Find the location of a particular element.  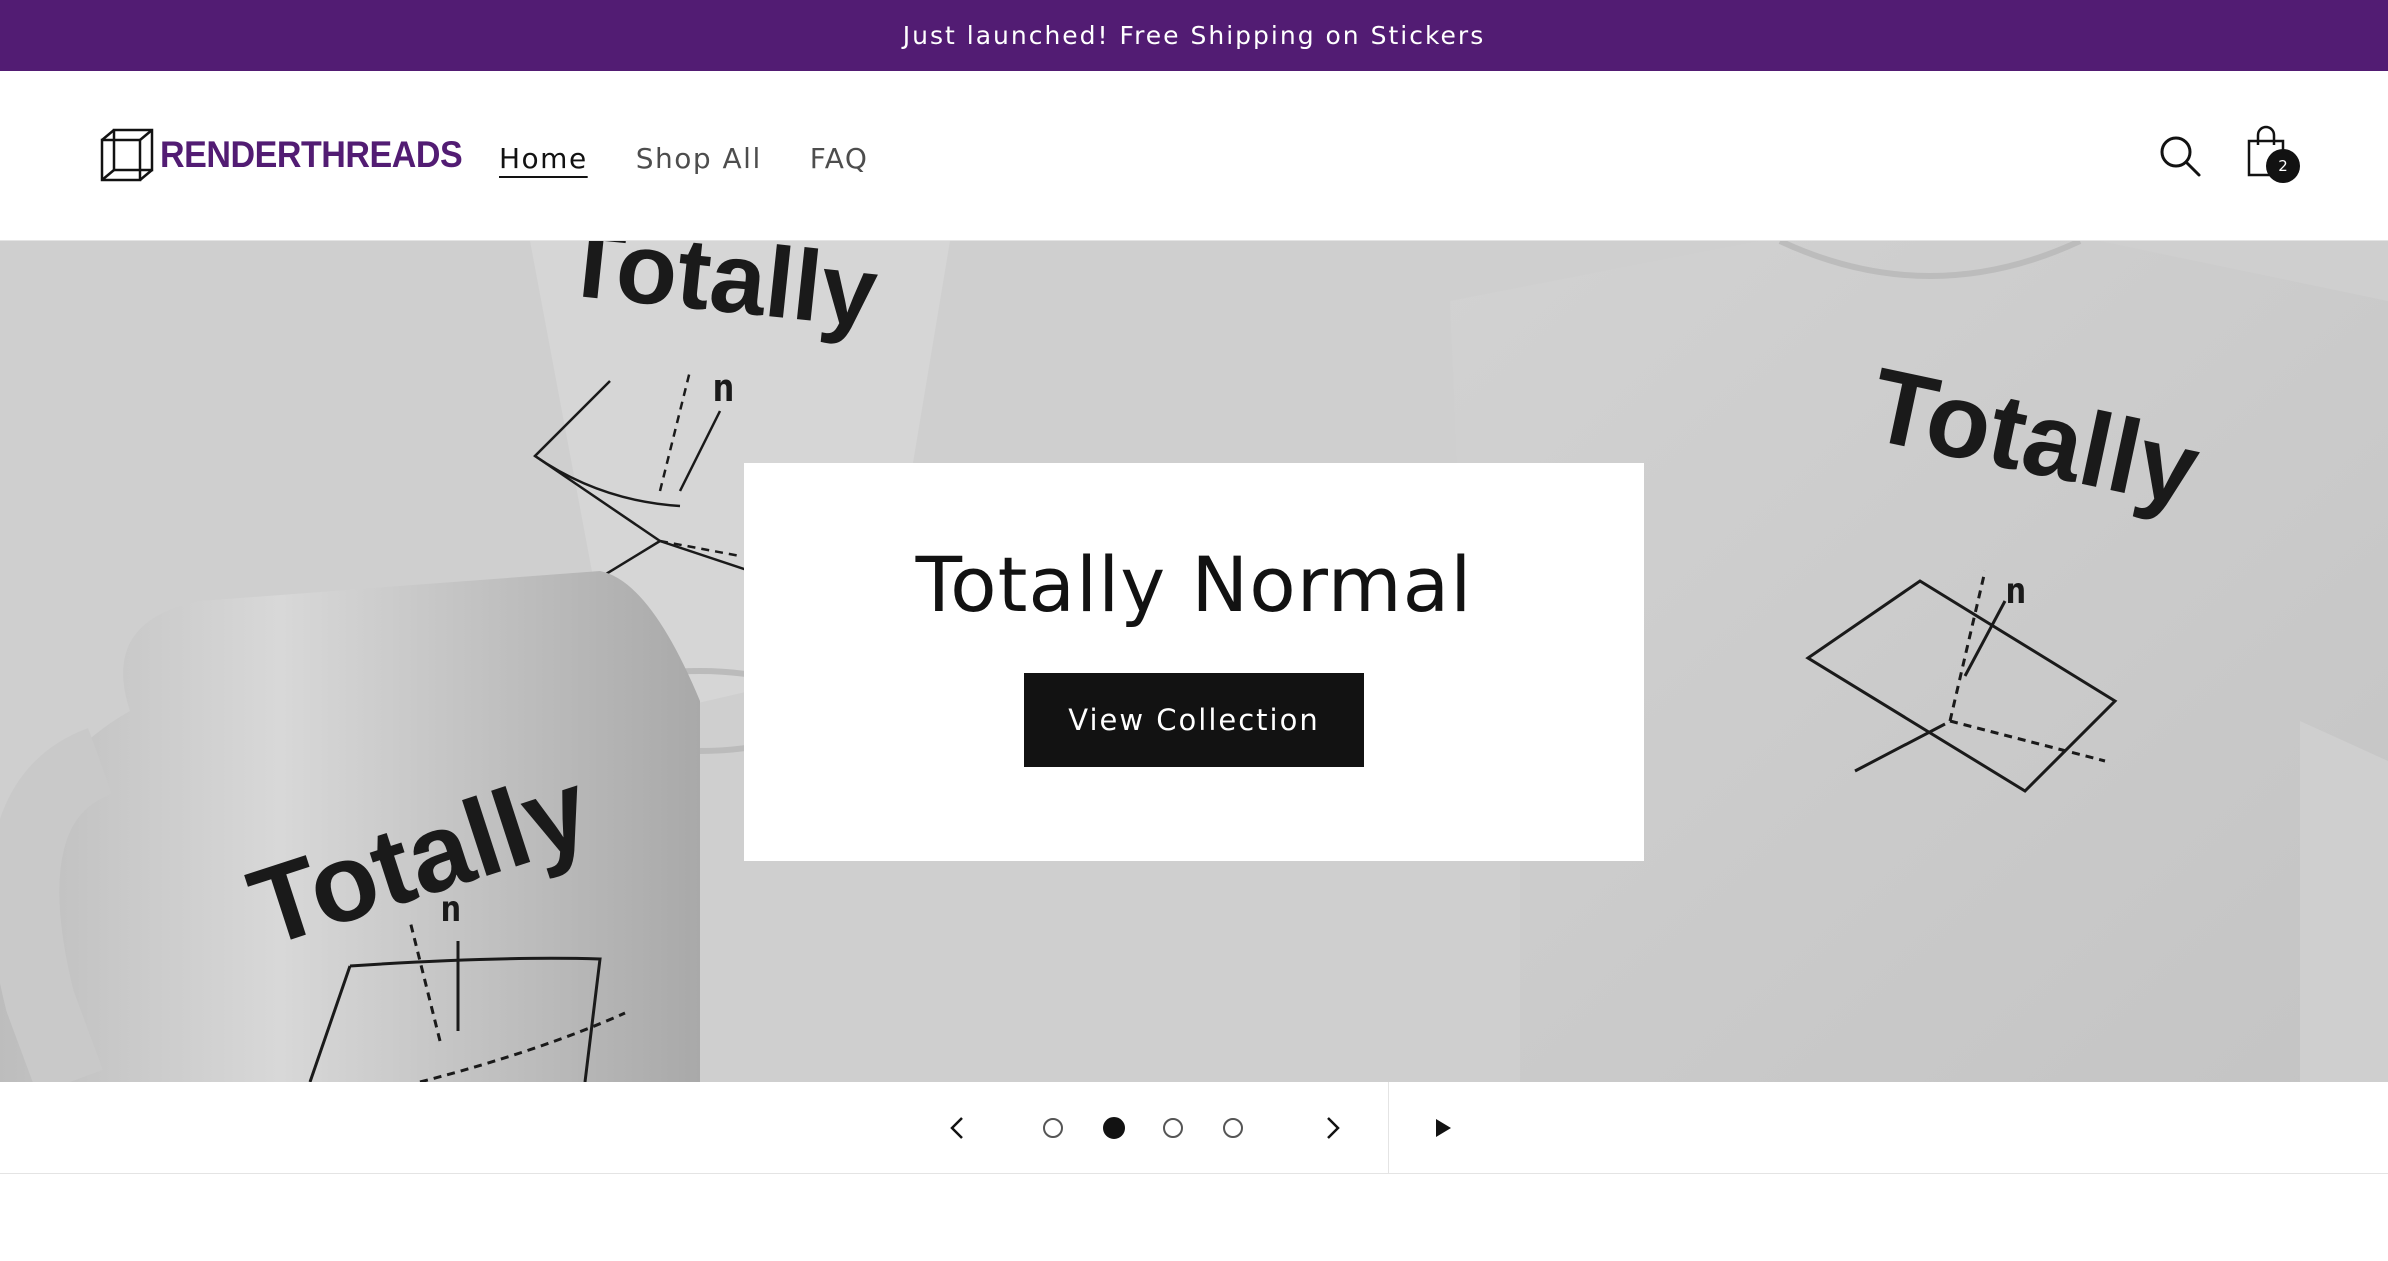

cube-logo-icon is located at coordinates (127, 155).